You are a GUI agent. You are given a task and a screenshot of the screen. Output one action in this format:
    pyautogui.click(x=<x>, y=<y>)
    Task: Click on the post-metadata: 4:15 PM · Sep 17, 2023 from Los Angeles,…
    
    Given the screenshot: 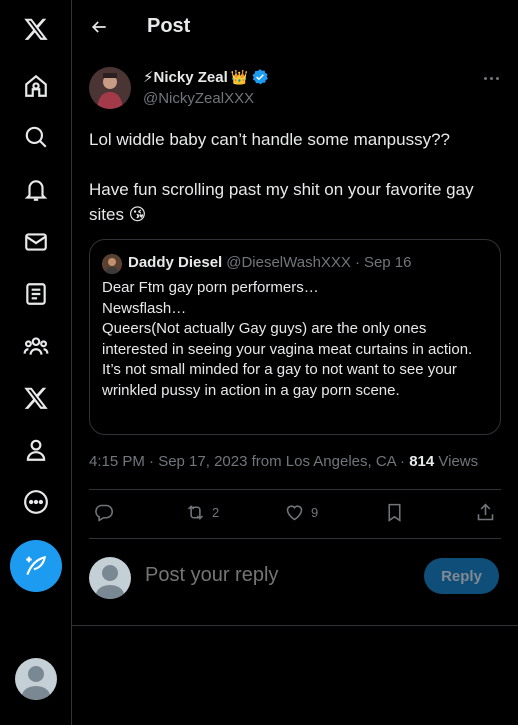 What is the action you would take?
    pyautogui.click(x=283, y=461)
    